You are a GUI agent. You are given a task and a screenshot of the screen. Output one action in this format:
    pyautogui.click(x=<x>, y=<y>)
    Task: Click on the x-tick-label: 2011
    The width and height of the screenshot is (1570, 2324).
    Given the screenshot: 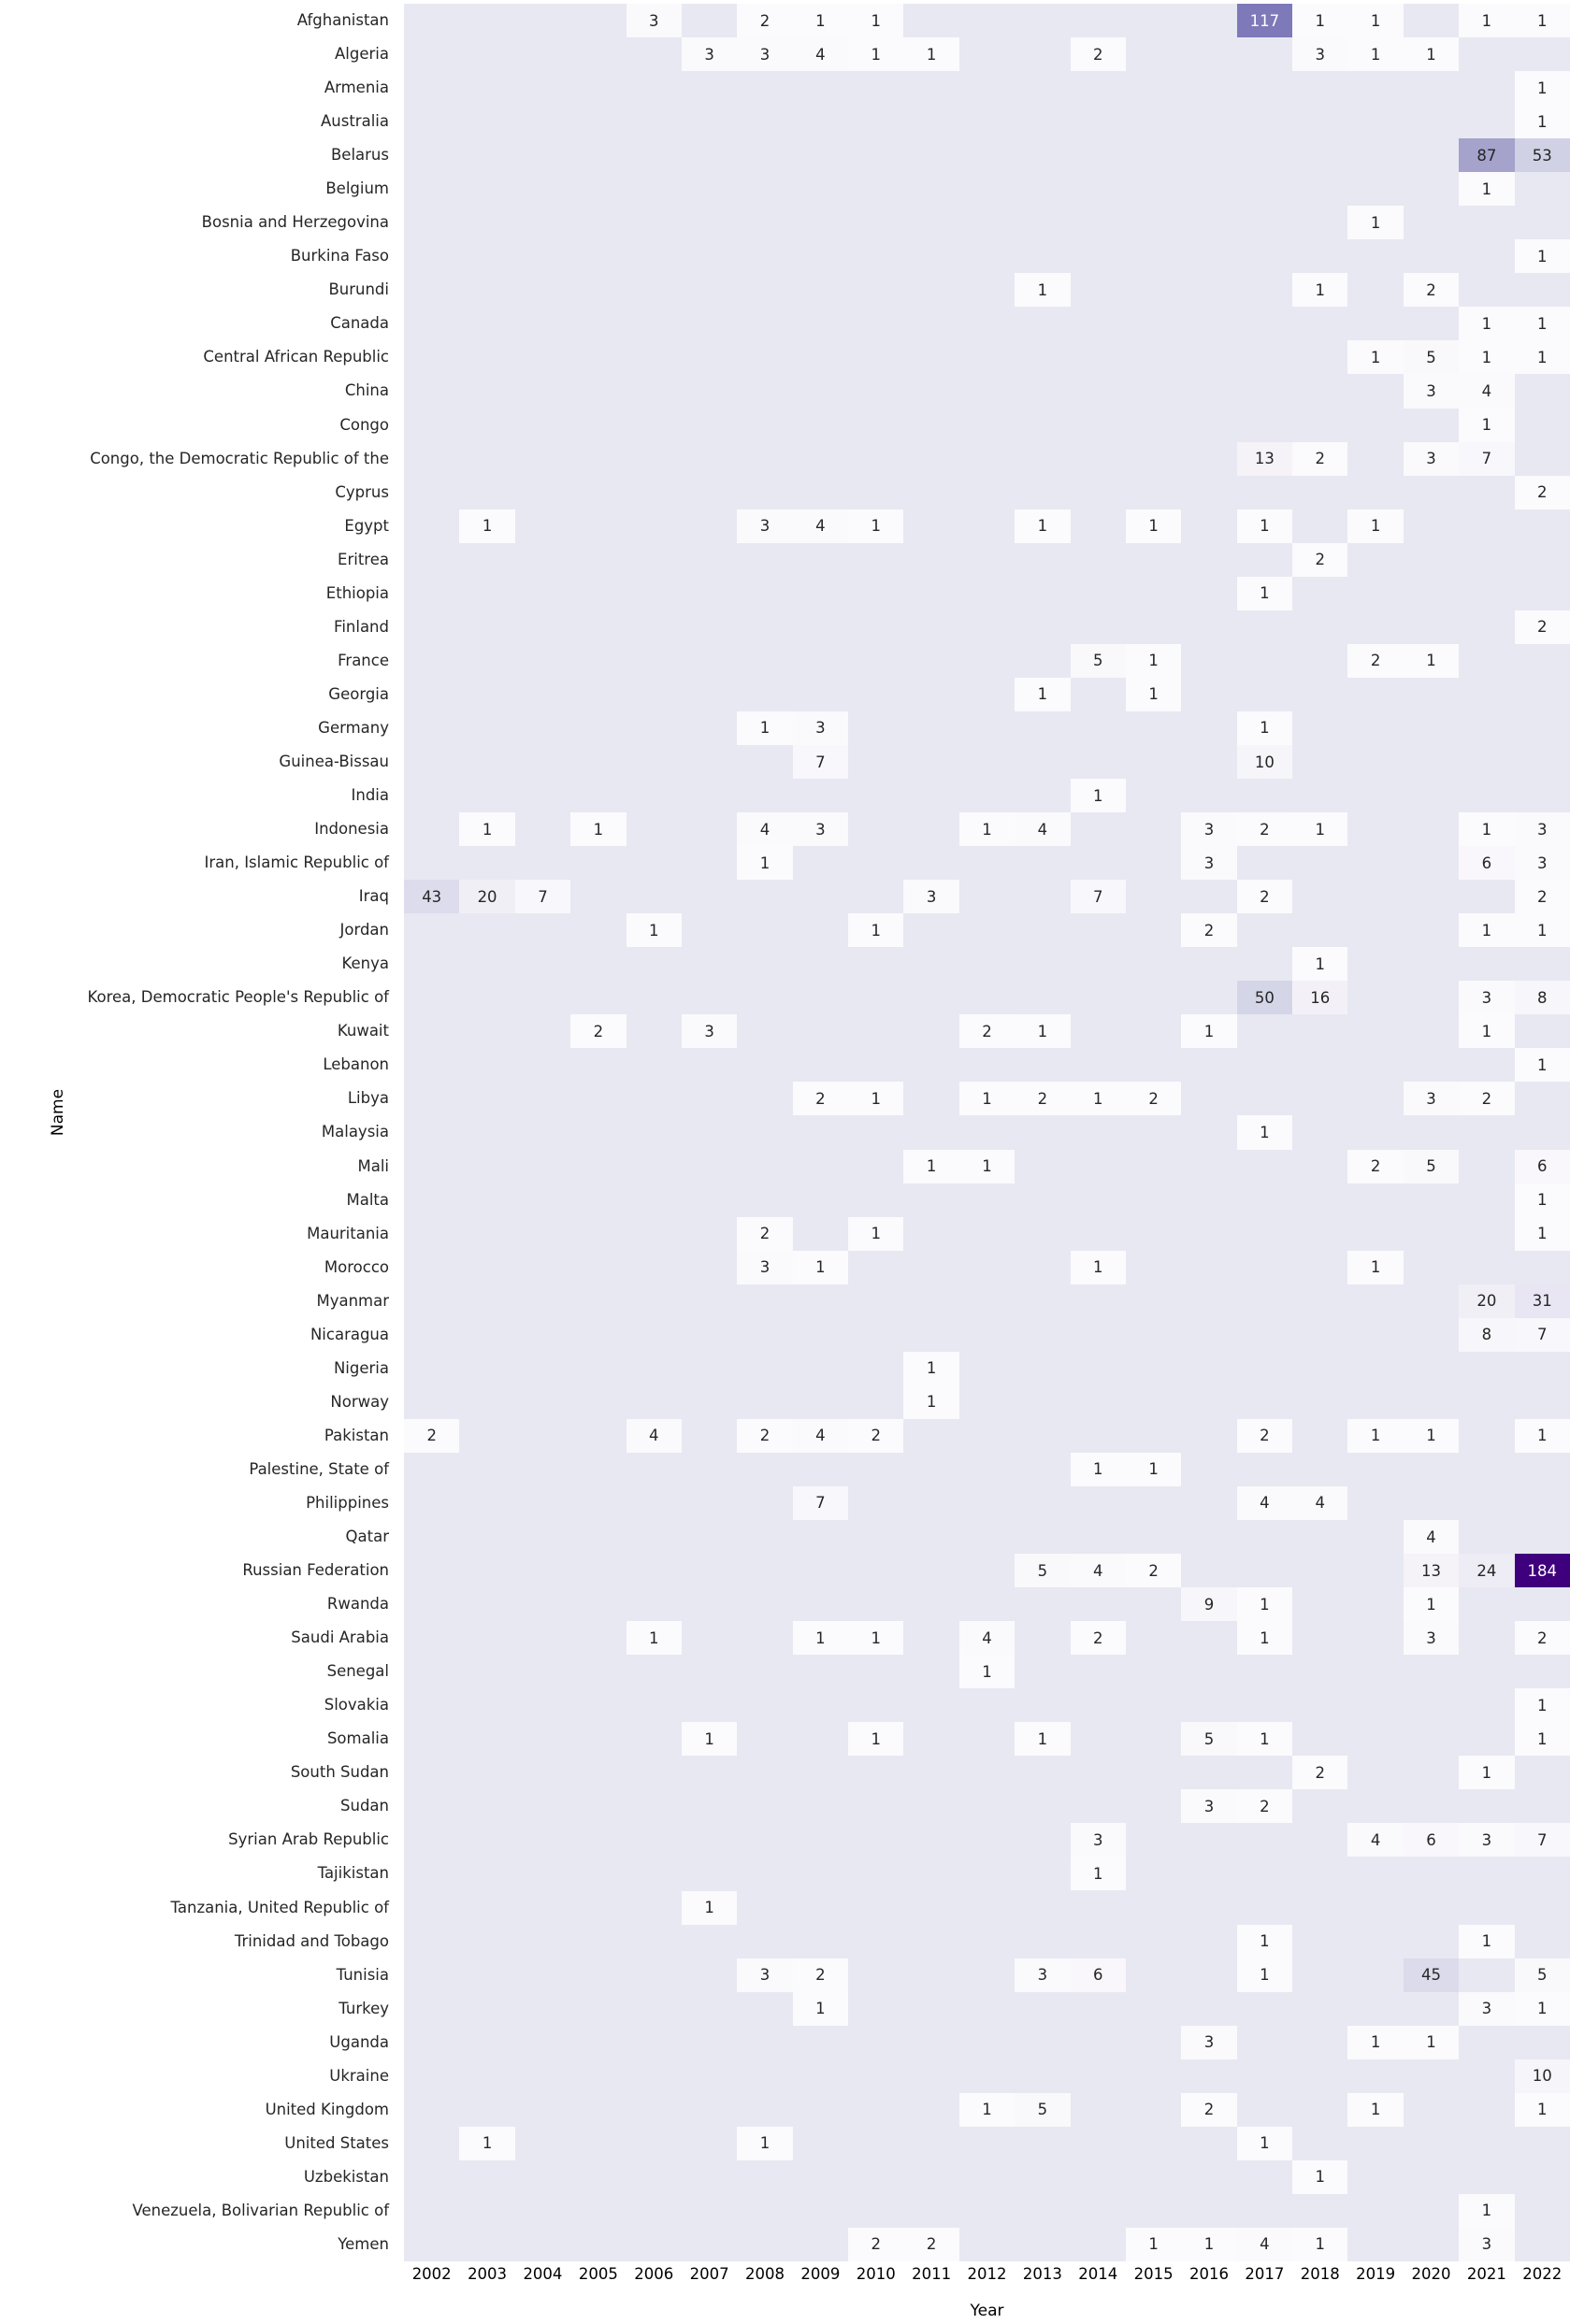 What is the action you would take?
    pyautogui.click(x=932, y=2274)
    